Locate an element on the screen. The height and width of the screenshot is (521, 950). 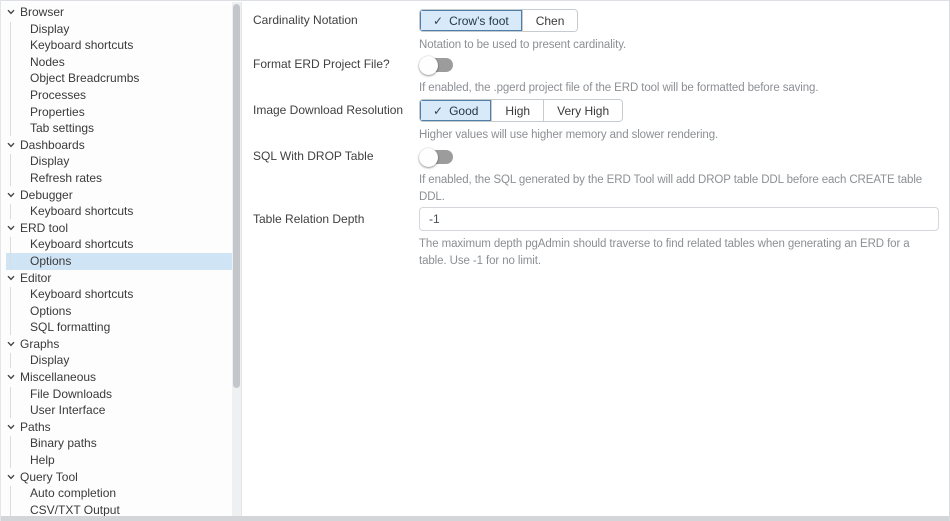
resolution-good-button: ✓ Good is located at coordinates (456, 110).